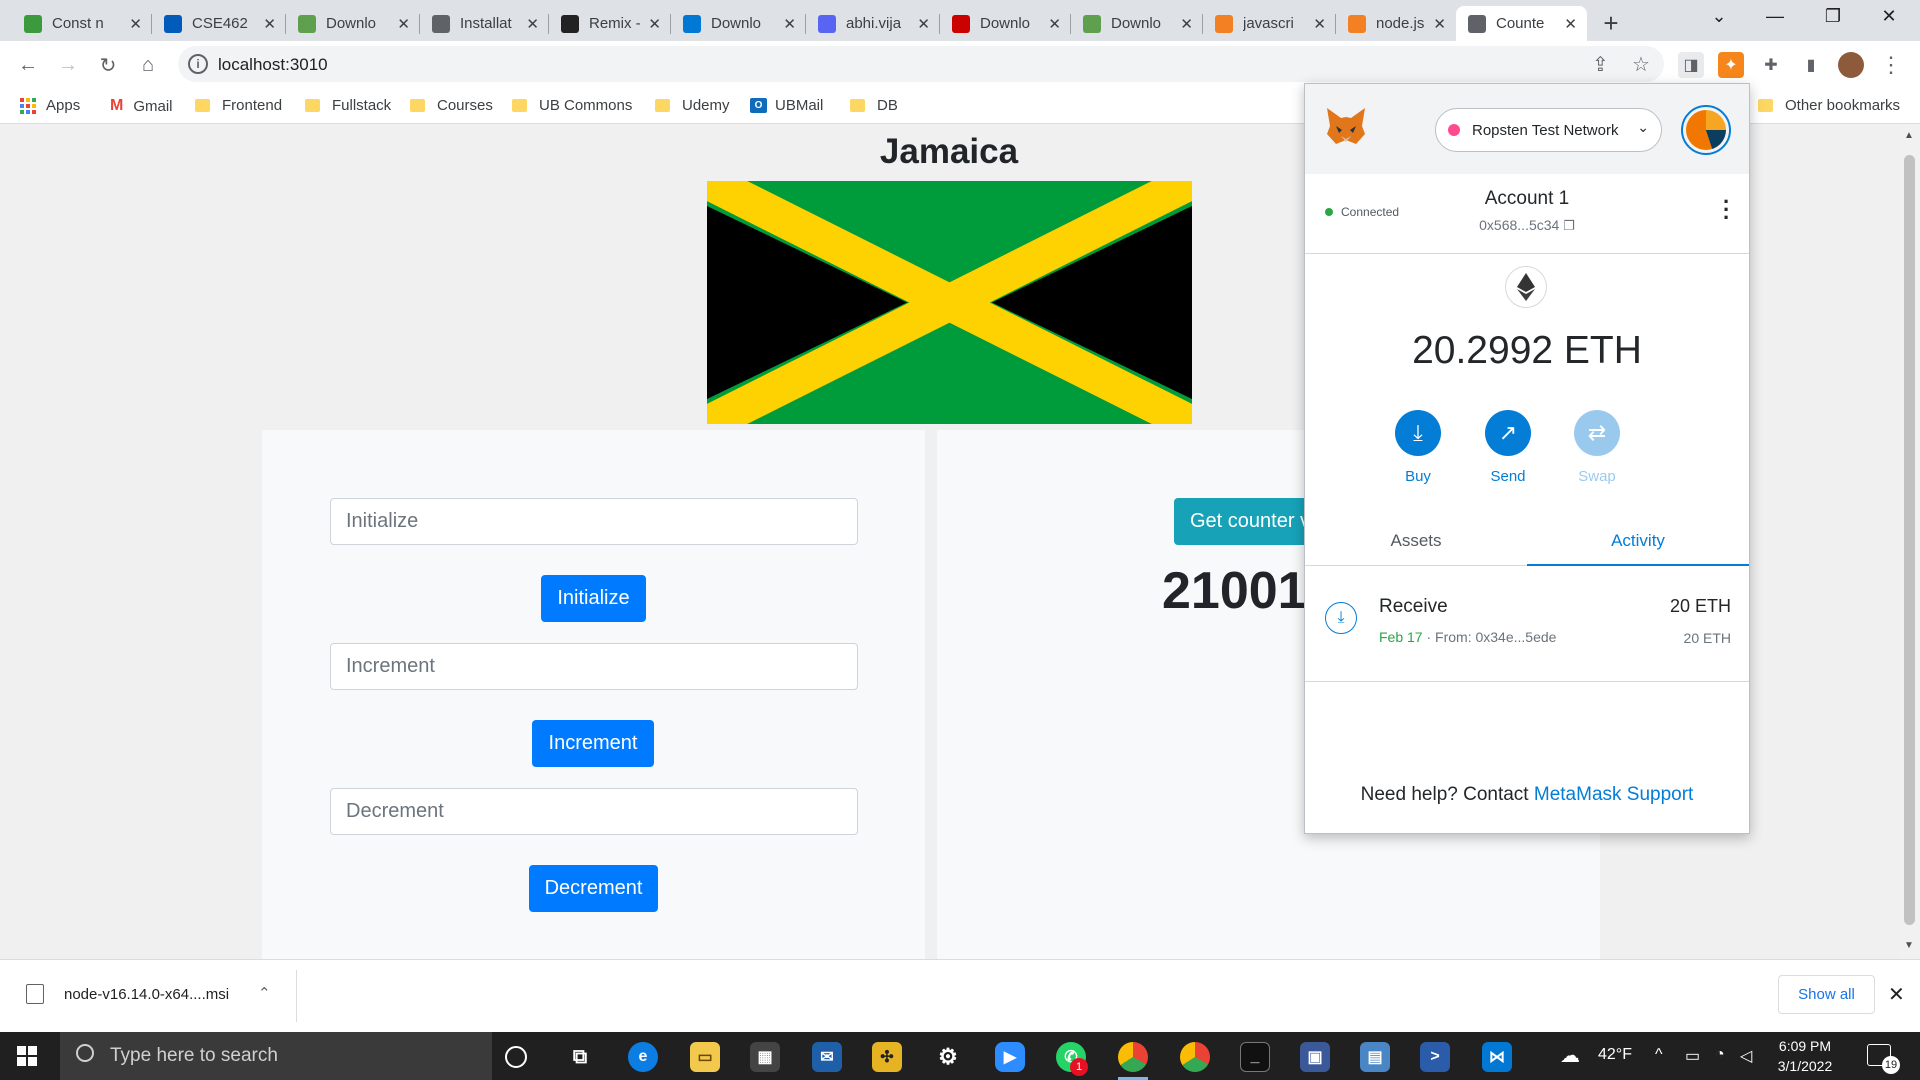 This screenshot has height=1080, width=1920. I want to click on edge-icon: e, so click(643, 1057).